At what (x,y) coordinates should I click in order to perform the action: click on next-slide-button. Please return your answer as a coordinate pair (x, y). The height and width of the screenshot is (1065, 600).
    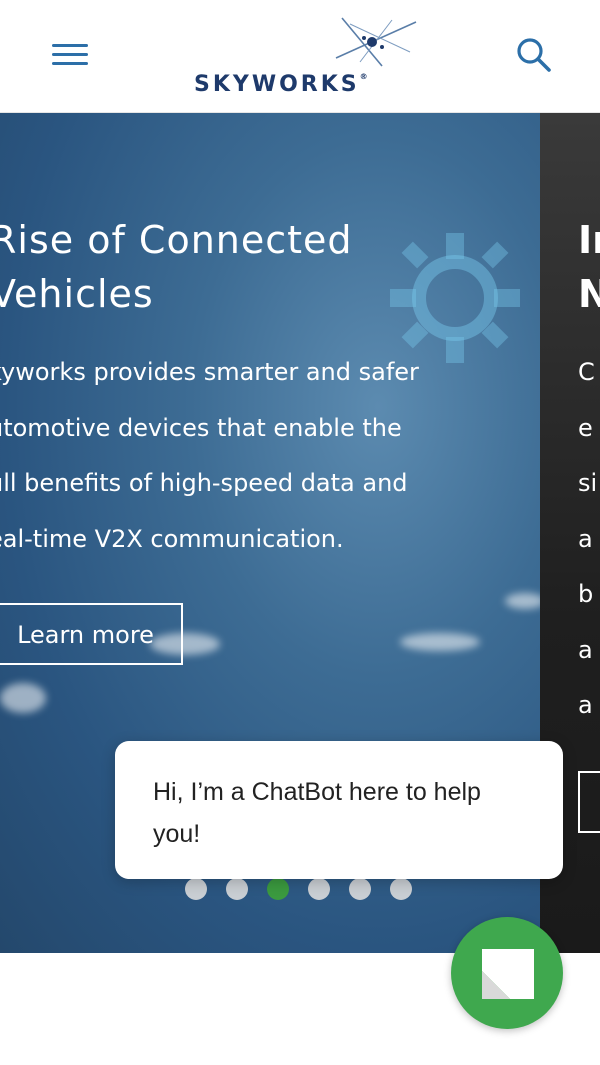
    Looking at the image, I should click on (589, 802).